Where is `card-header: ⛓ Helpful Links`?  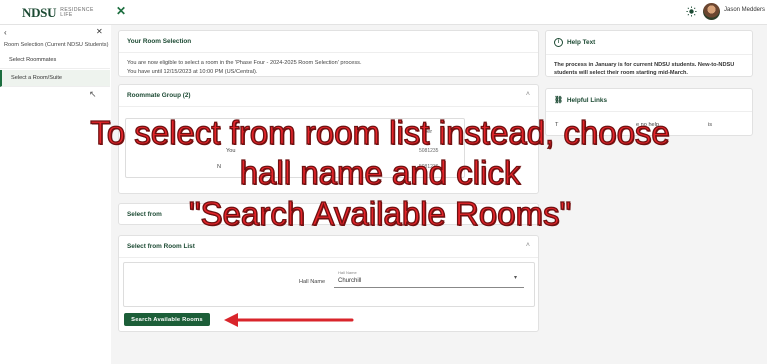
card-header: ⛓ Helpful Links is located at coordinates (649, 100).